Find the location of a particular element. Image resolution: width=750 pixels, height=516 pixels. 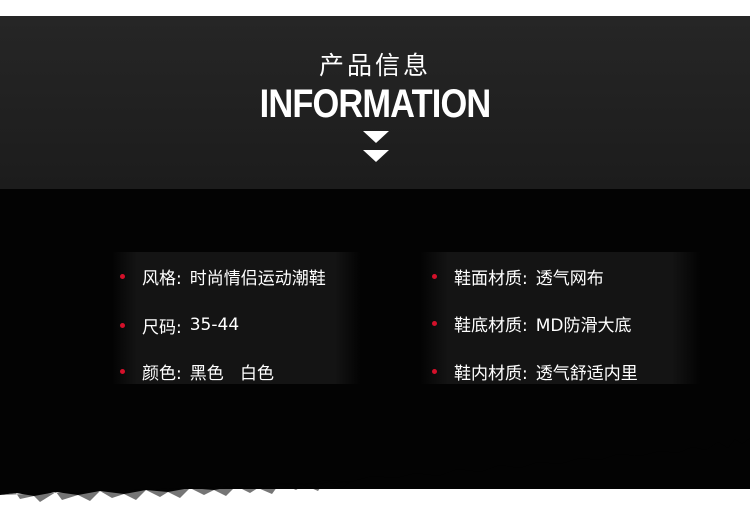

spec-lining-material: 鞋内材质: 透气舒适内里 is located at coordinates (535, 371).